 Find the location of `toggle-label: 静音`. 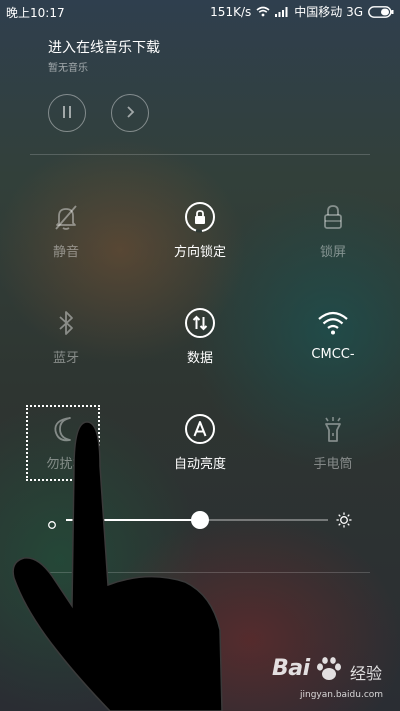

toggle-label: 静音 is located at coordinates (65, 252).